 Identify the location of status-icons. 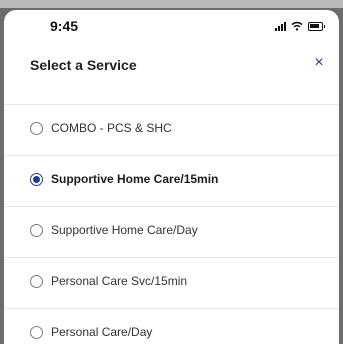
(300, 26).